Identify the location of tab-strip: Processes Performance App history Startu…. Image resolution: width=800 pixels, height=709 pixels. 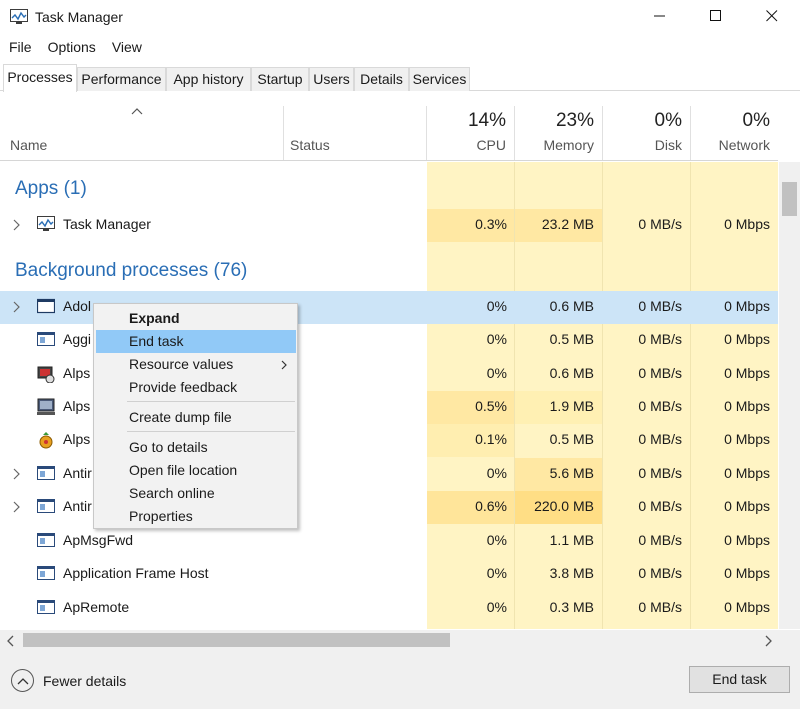
(400, 78).